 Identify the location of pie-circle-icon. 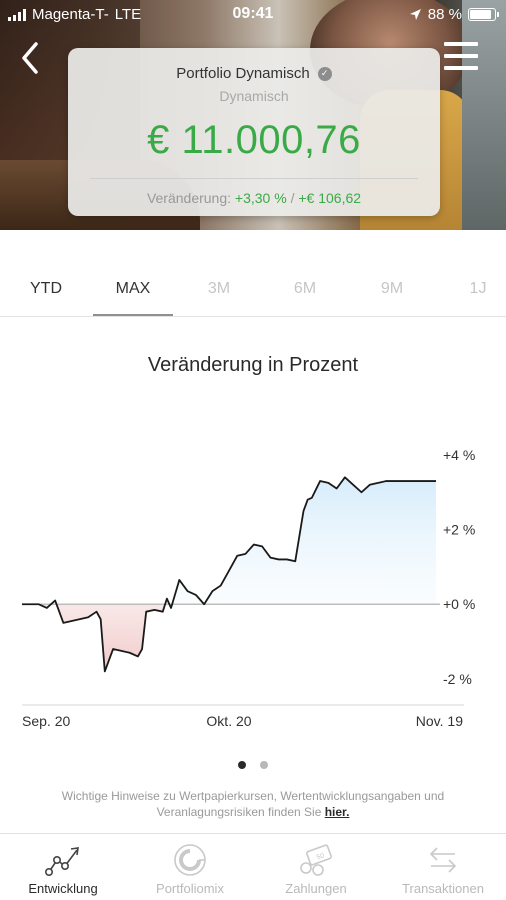
(190, 860).